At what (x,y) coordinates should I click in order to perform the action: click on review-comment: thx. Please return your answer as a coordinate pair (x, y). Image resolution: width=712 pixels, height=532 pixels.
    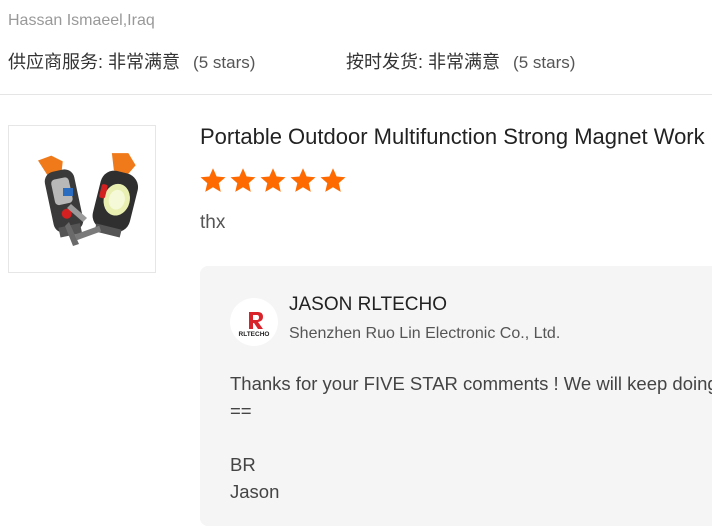
    Looking at the image, I should click on (213, 222).